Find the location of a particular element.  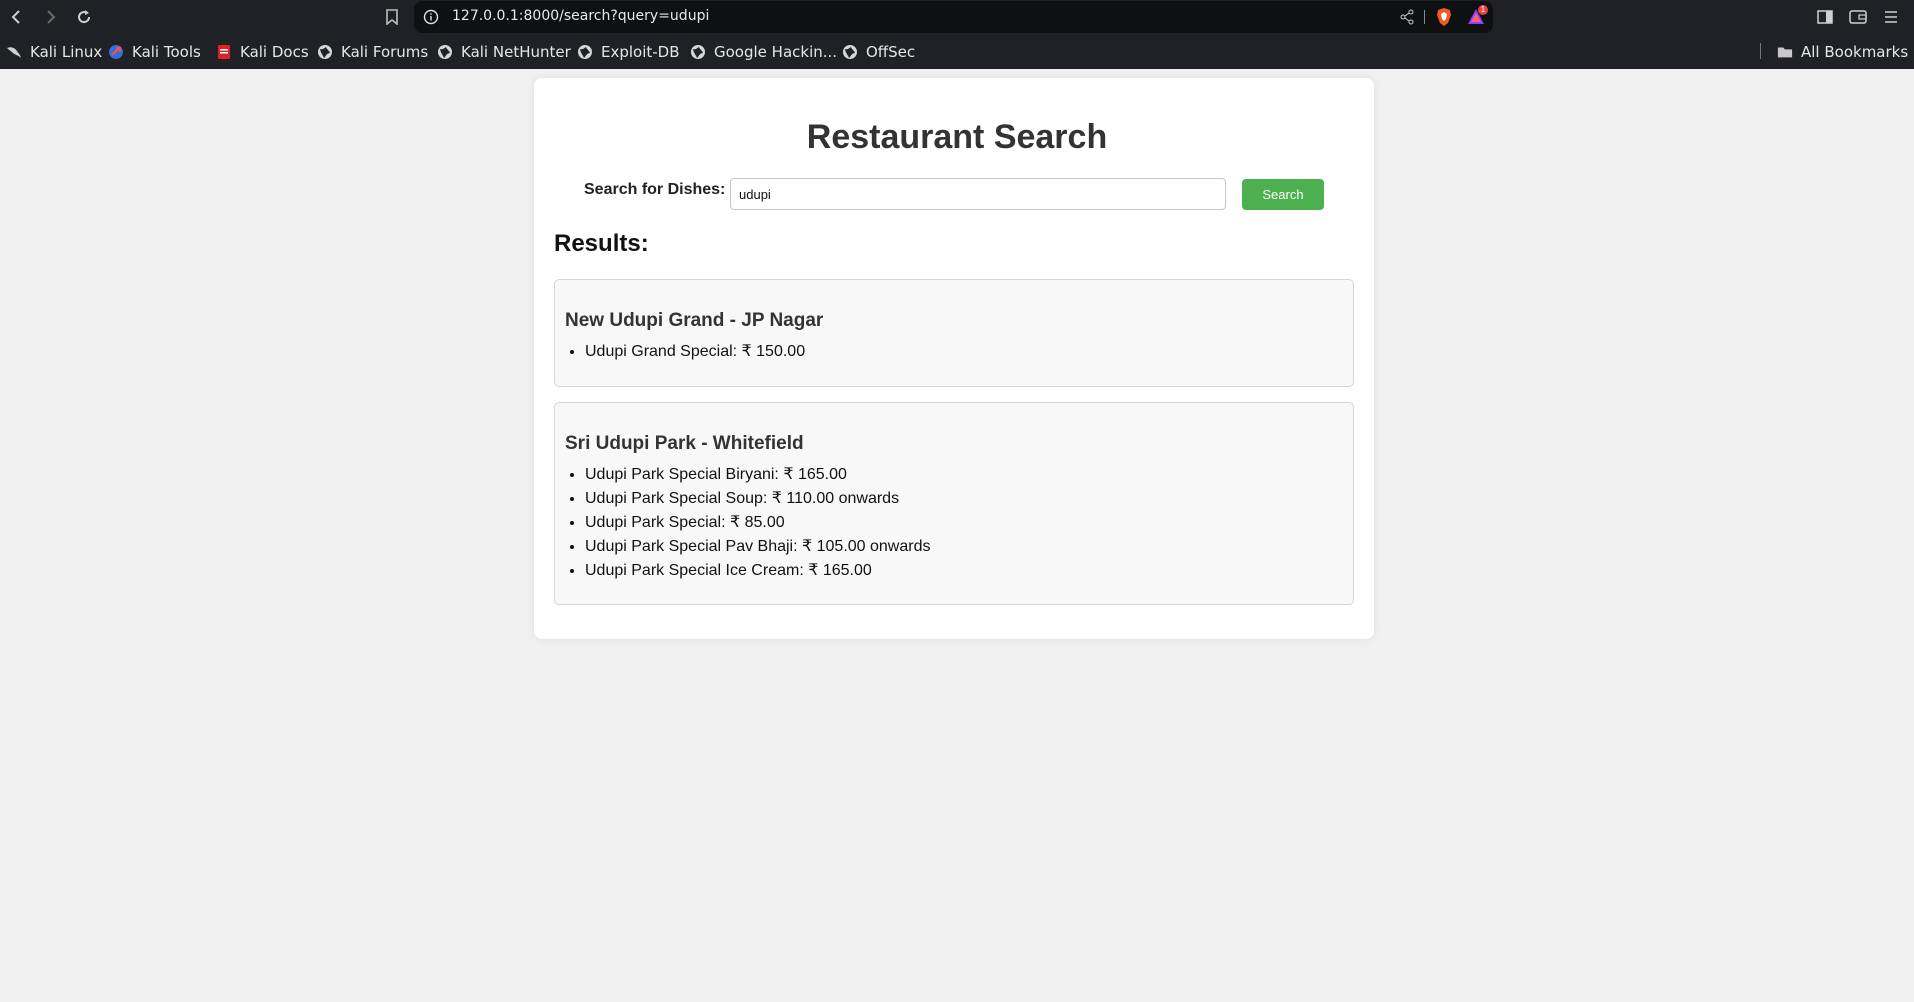

restaurant-name: Sri Udupi Park - Whitefield is located at coordinates (684, 443).